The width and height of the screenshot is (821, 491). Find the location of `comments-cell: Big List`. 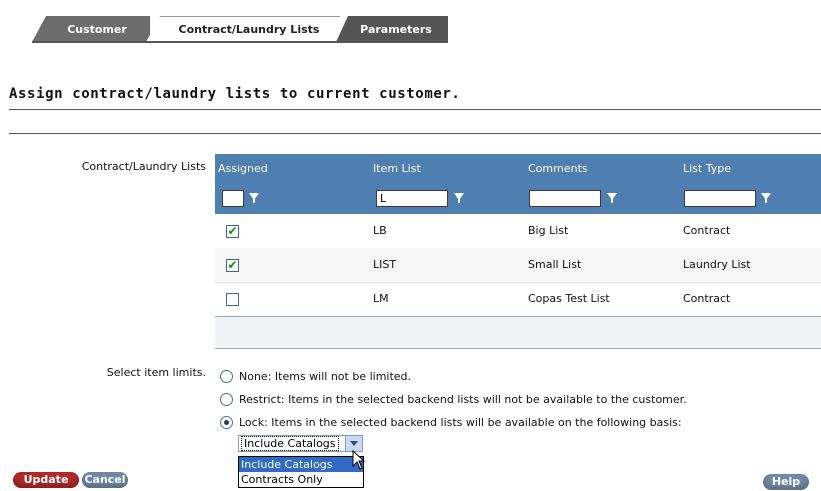

comments-cell: Big List is located at coordinates (548, 230).